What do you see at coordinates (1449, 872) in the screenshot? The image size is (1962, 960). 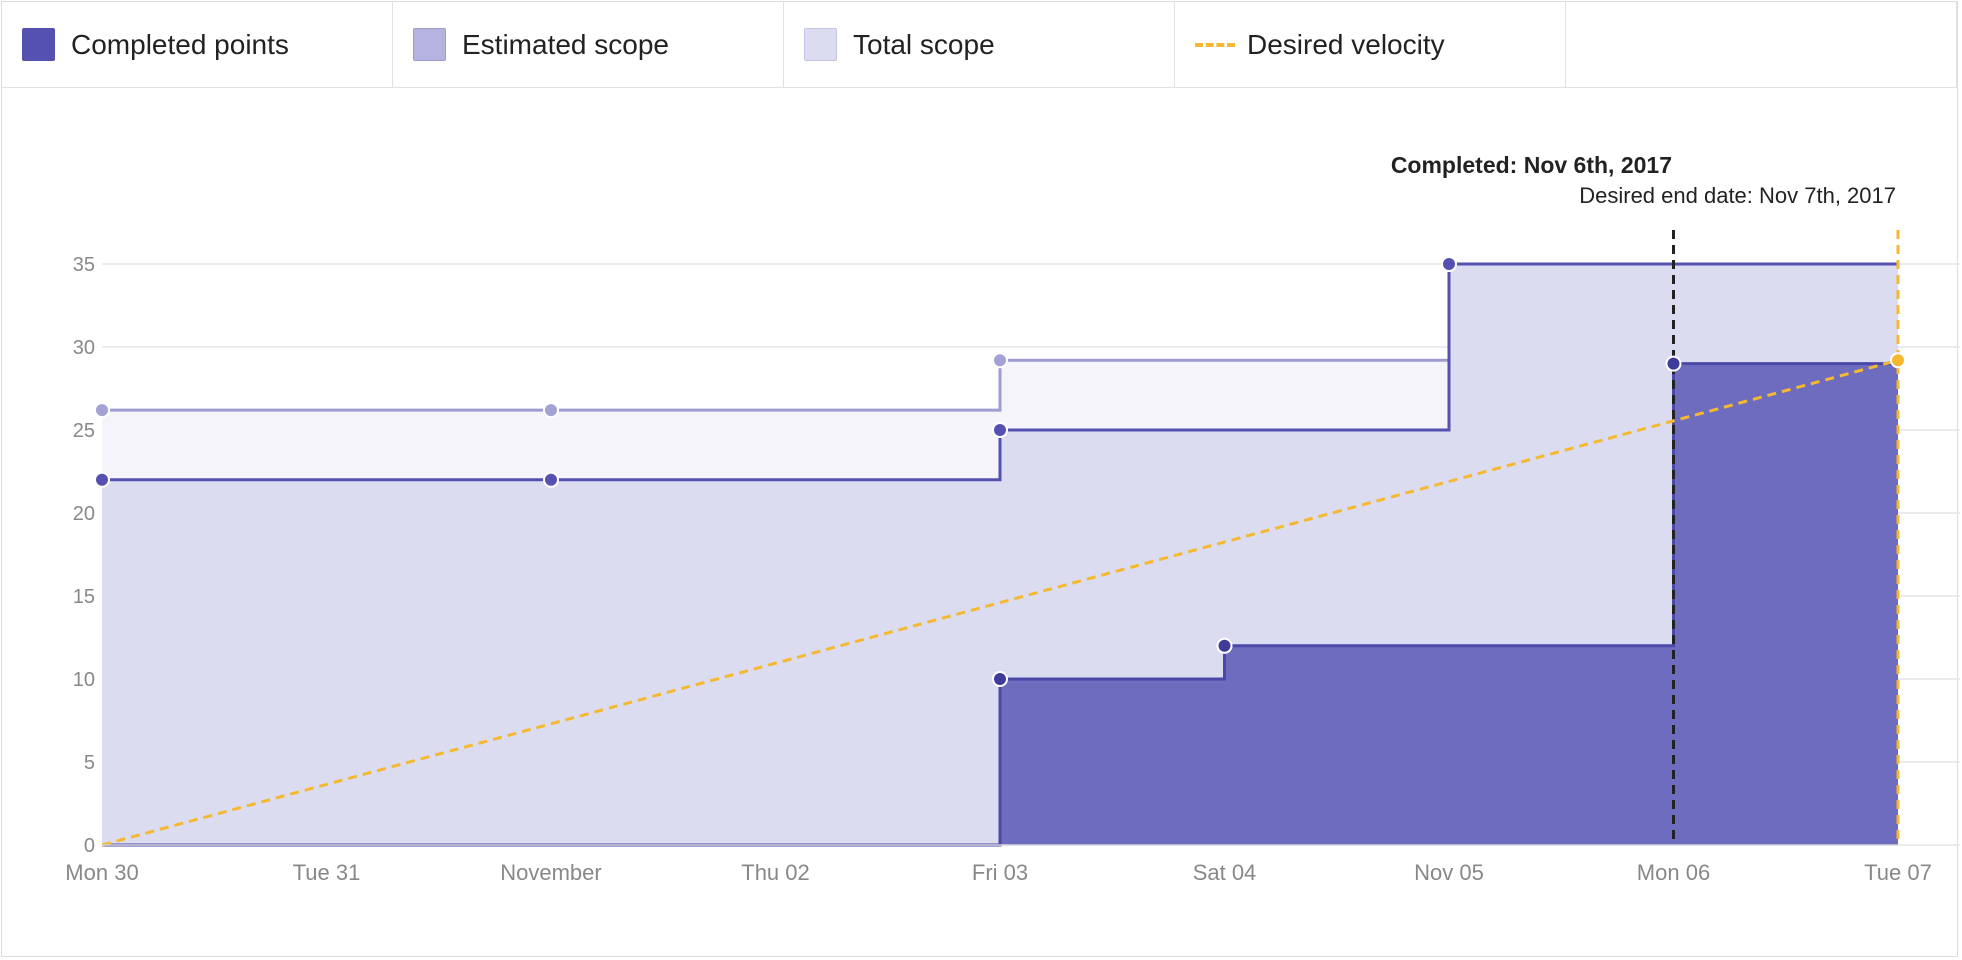 I see `x-tick-label: Nov 05` at bounding box center [1449, 872].